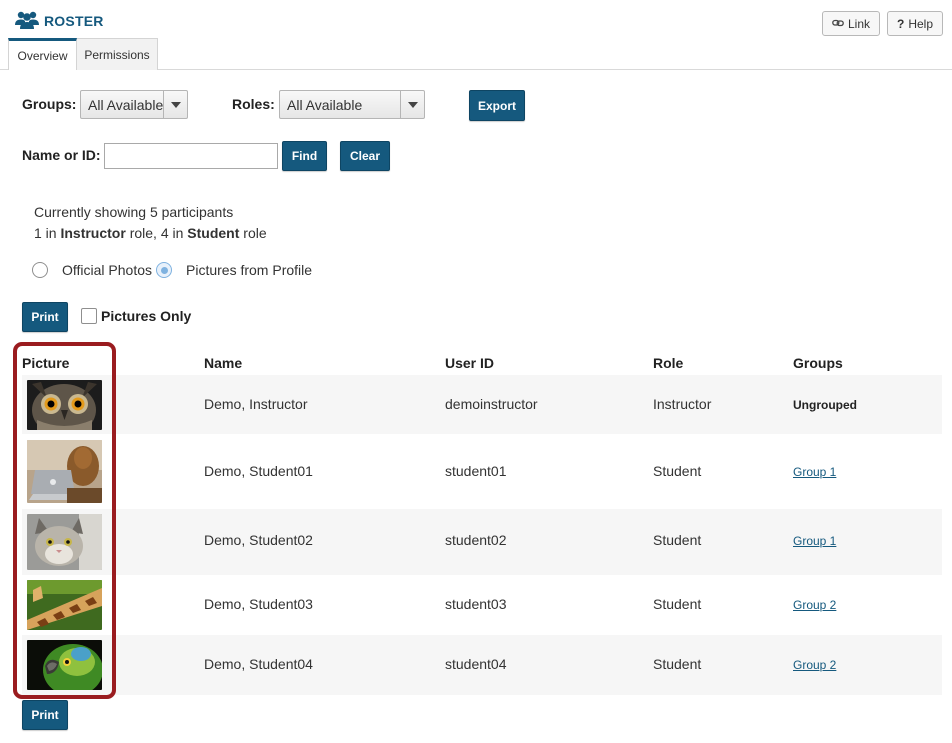 The height and width of the screenshot is (743, 952). I want to click on name-or-id-label: Name or ID:, so click(61, 155).